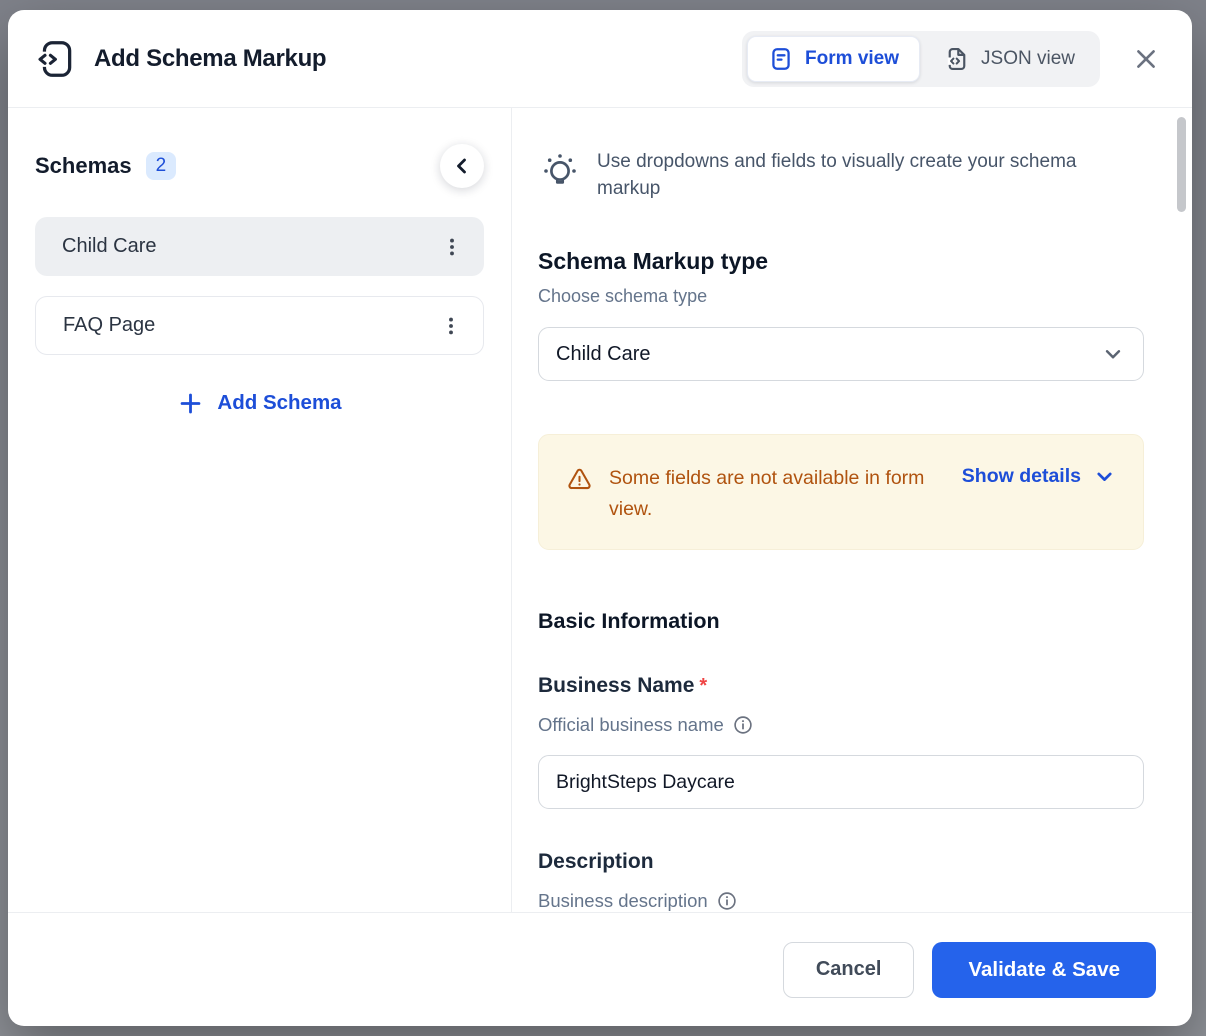  I want to click on show-details-button: Show details, so click(1039, 476).